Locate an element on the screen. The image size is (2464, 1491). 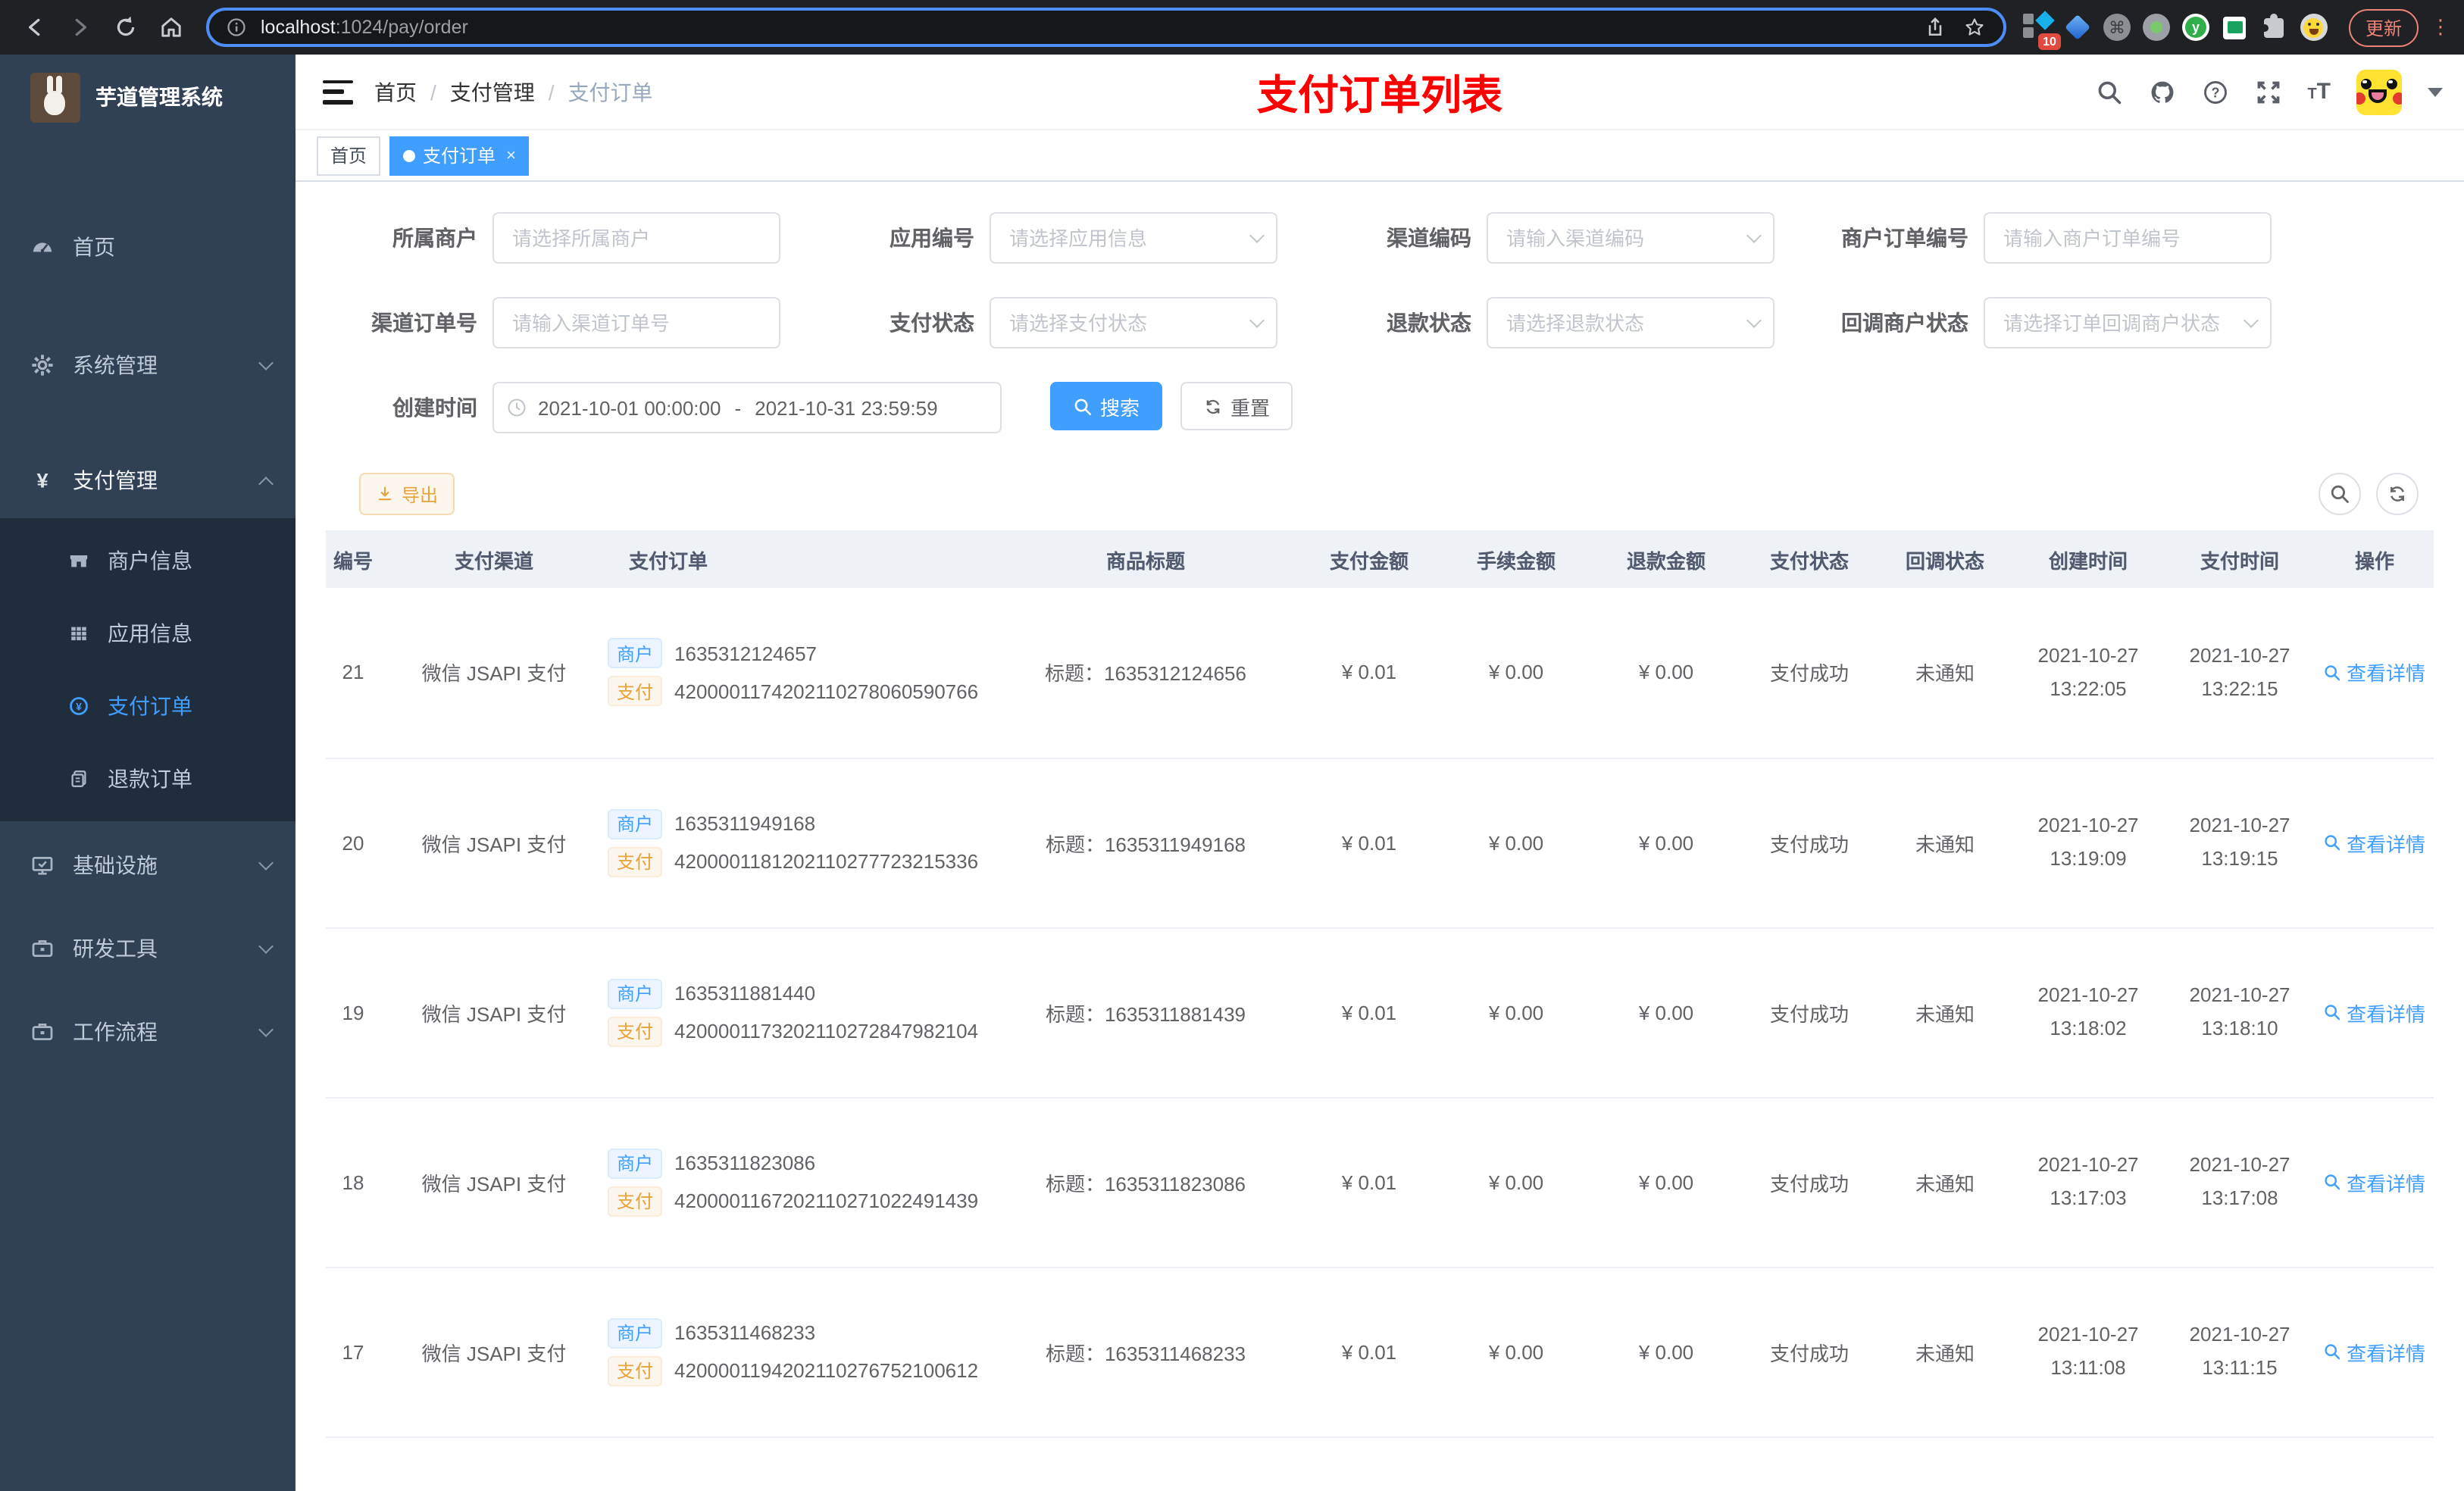
merchant-order-no: 1635311949168 is located at coordinates (745, 823).